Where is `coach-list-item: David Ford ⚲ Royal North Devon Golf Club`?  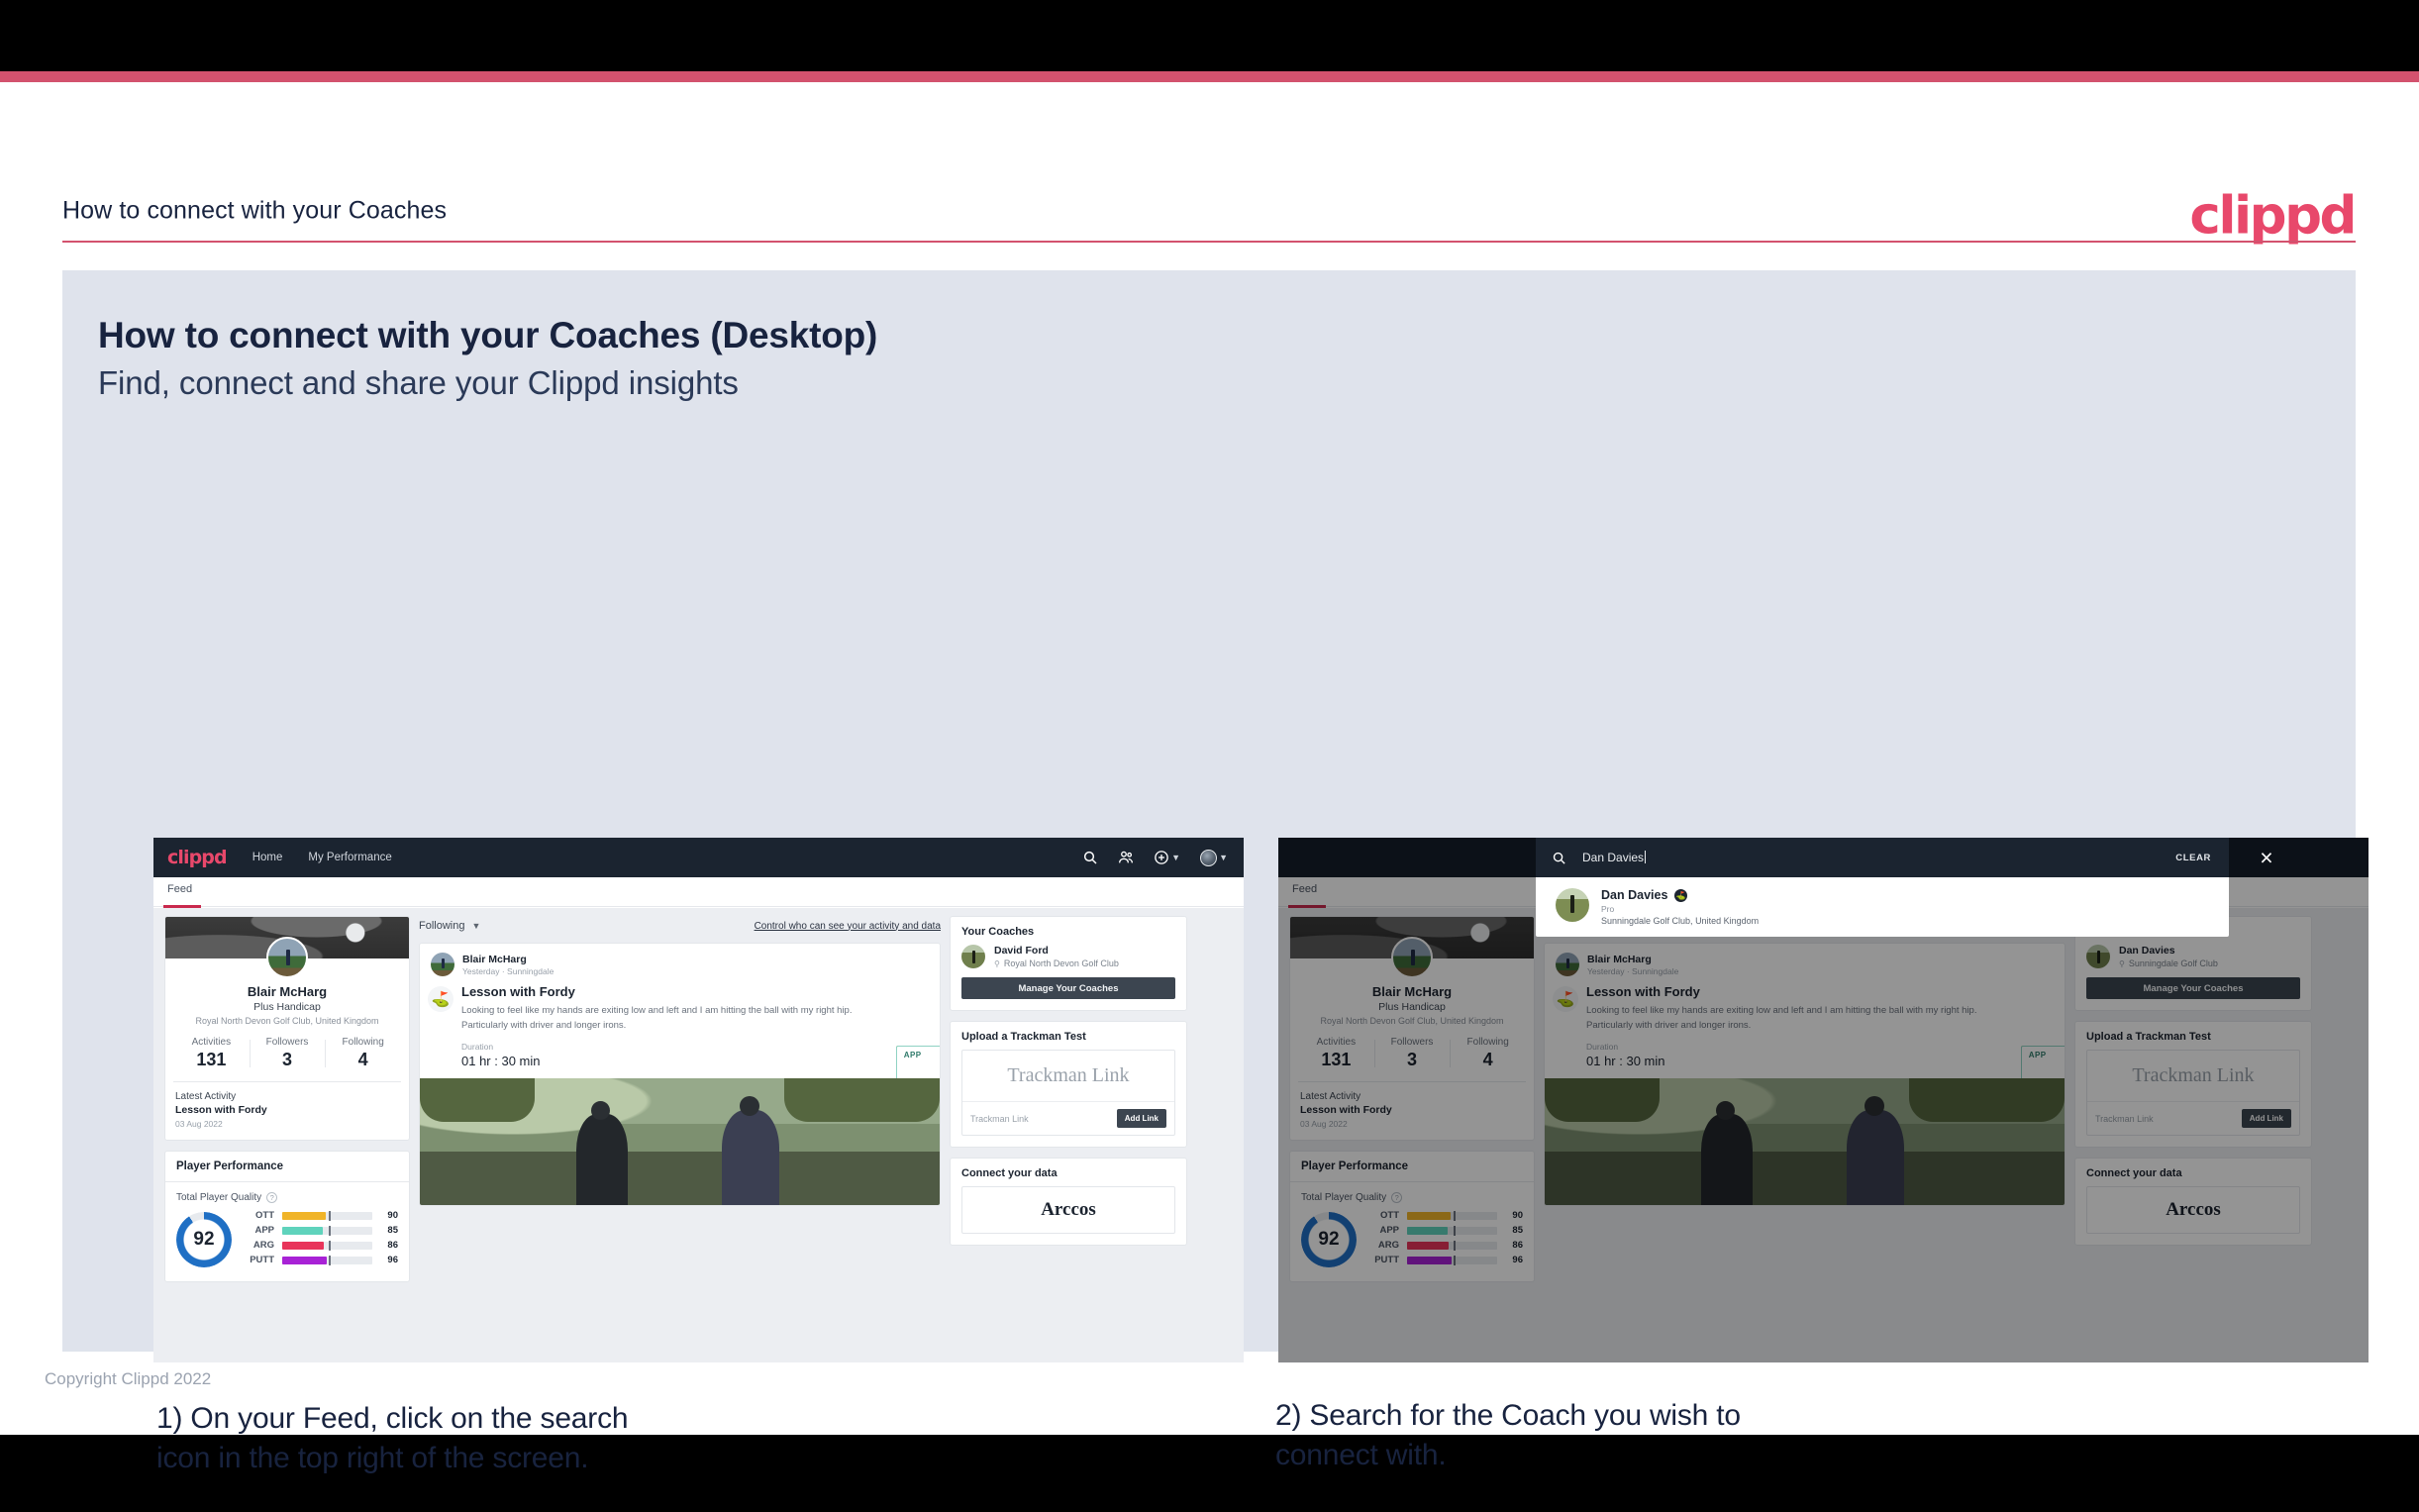 coach-list-item: David Ford ⚲ Royal North Devon Golf Club is located at coordinates (1068, 961).